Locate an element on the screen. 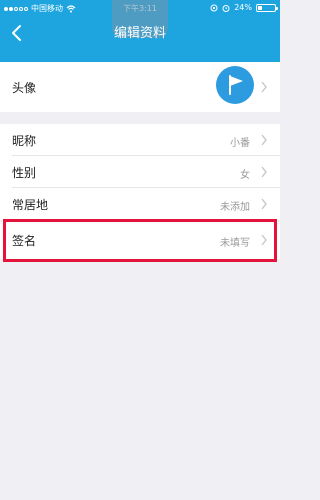 The image size is (320, 500). top-bar: 中国移动 下午3:11 24% 编辑资料 is located at coordinates (140, 31).